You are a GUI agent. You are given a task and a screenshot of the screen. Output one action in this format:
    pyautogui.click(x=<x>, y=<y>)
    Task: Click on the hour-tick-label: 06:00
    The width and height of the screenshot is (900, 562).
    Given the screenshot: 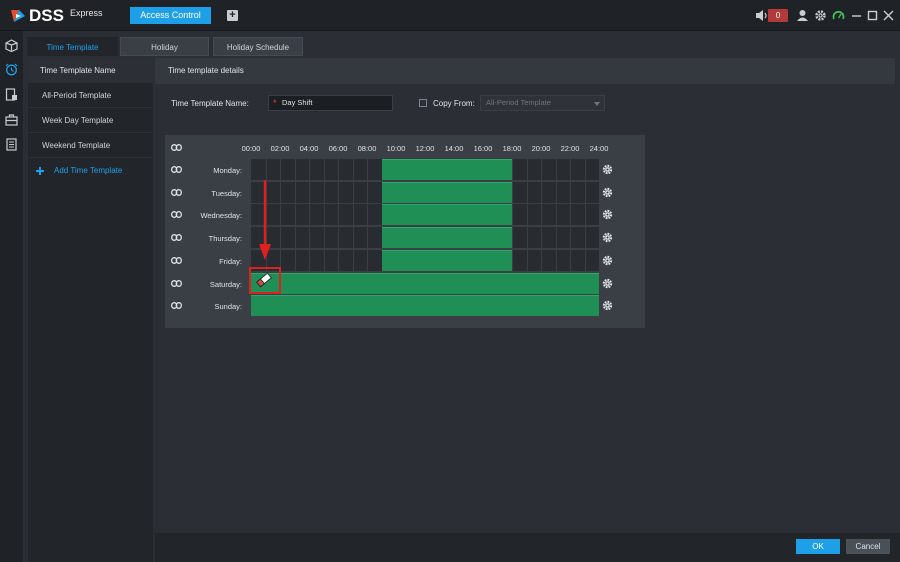 What is the action you would take?
    pyautogui.click(x=338, y=148)
    